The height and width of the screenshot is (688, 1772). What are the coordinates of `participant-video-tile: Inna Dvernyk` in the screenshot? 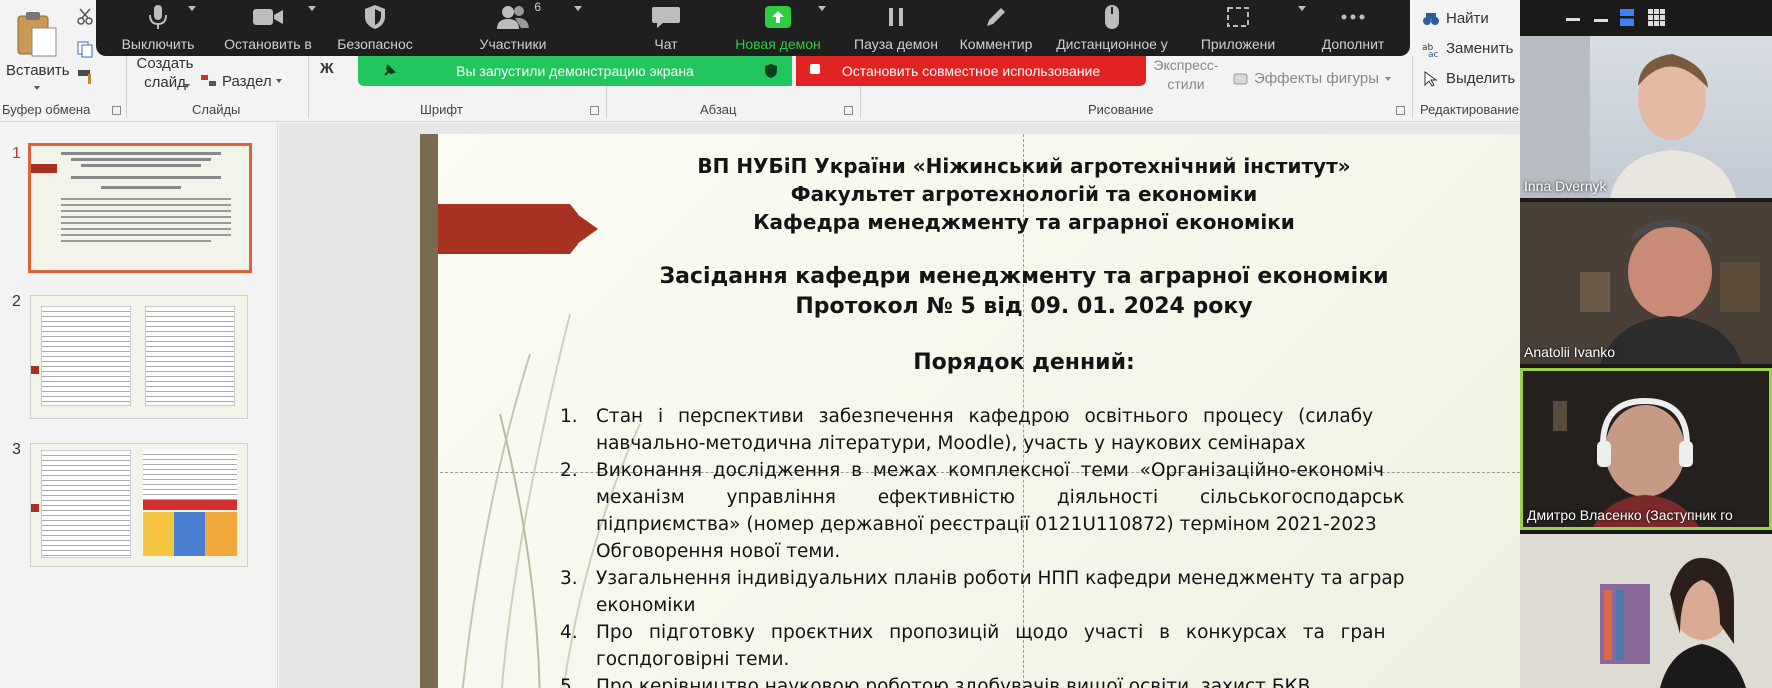 It's located at (1646, 117).